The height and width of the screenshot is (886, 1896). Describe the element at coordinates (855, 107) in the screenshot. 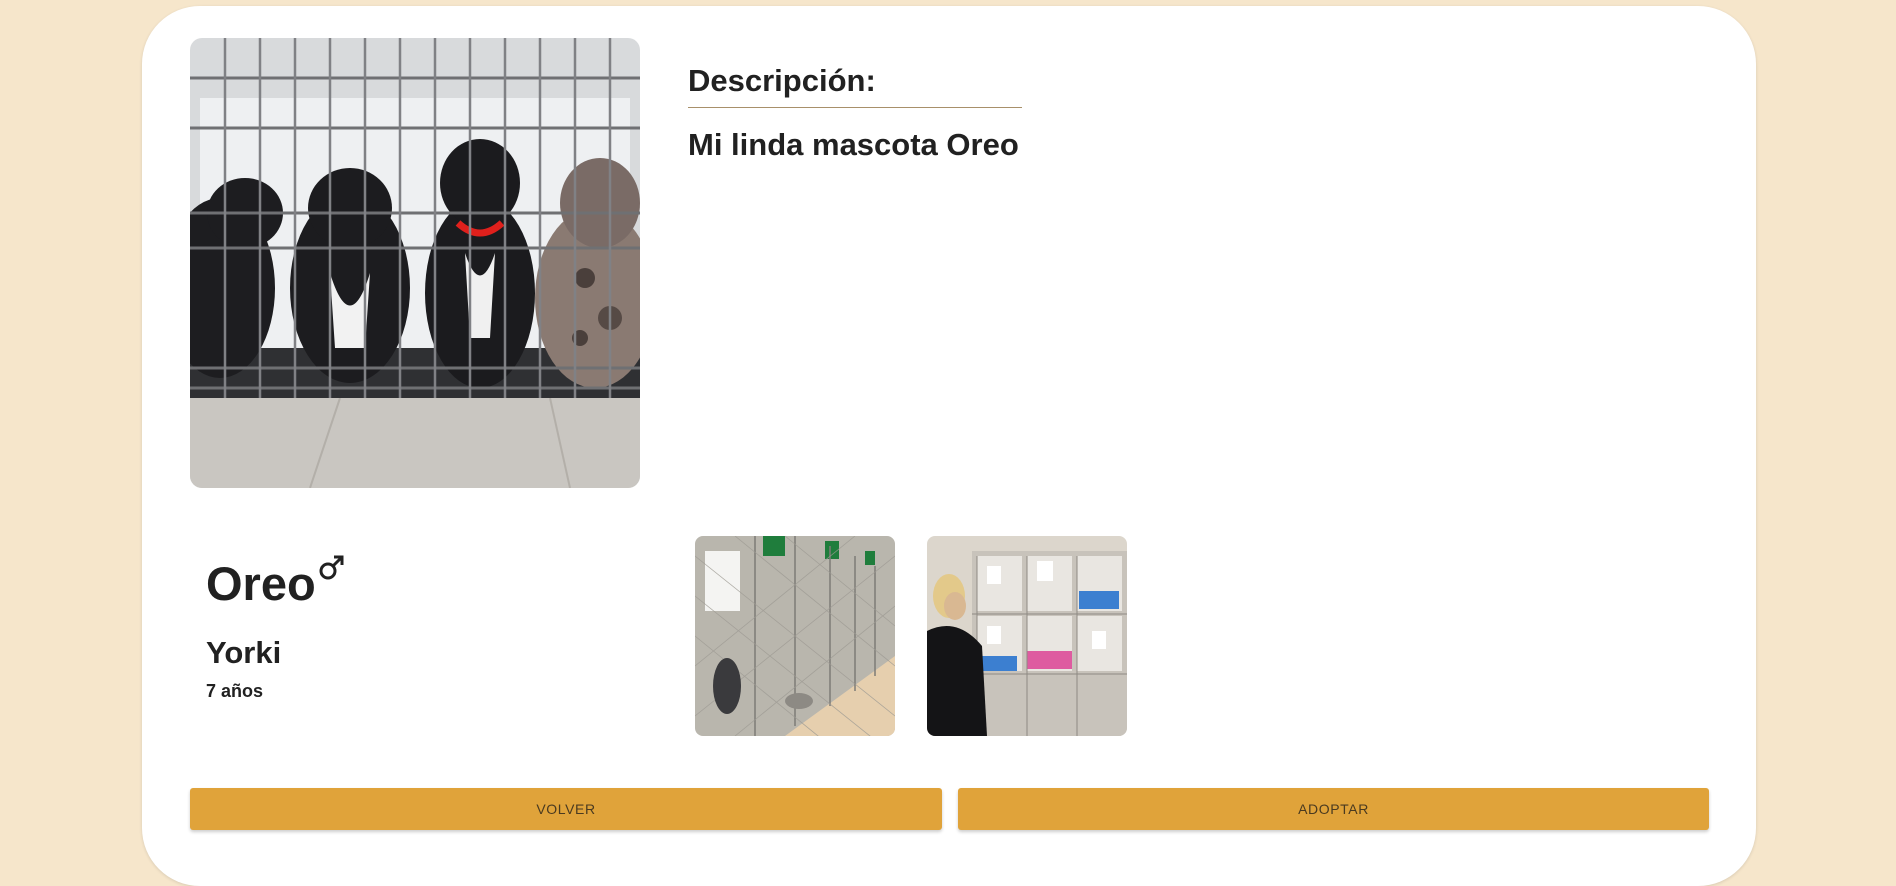

I see `description-divider` at that location.